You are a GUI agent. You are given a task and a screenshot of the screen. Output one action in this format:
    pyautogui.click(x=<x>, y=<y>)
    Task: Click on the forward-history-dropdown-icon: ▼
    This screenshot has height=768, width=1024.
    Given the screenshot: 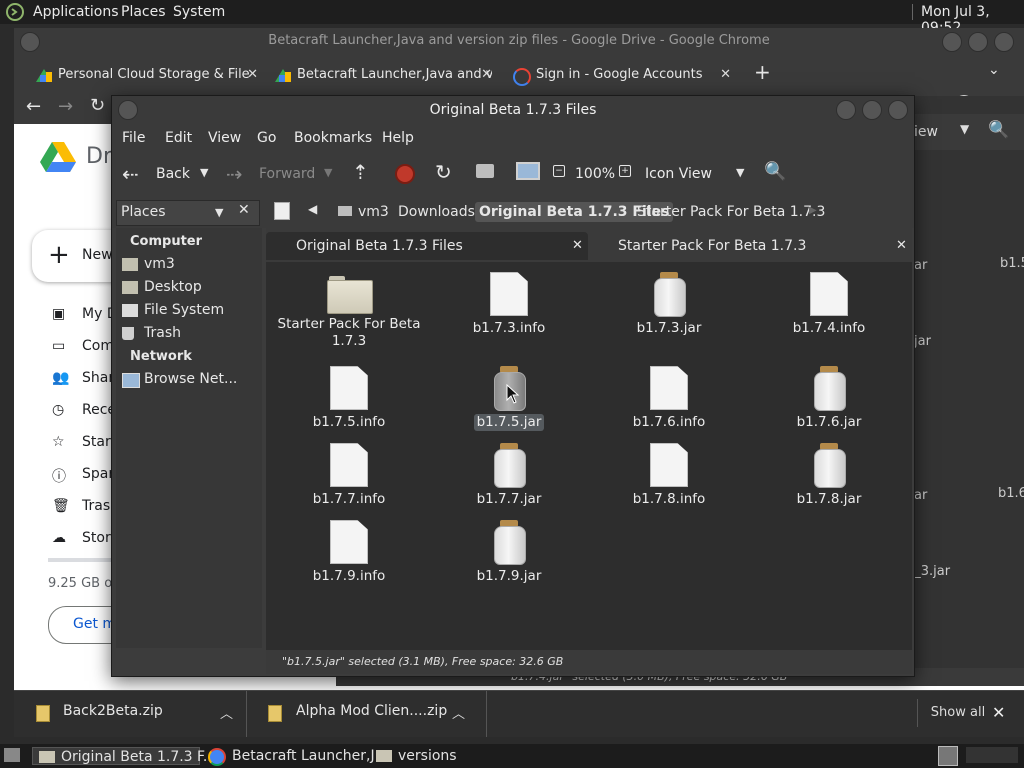 What is the action you would take?
    pyautogui.click(x=328, y=172)
    